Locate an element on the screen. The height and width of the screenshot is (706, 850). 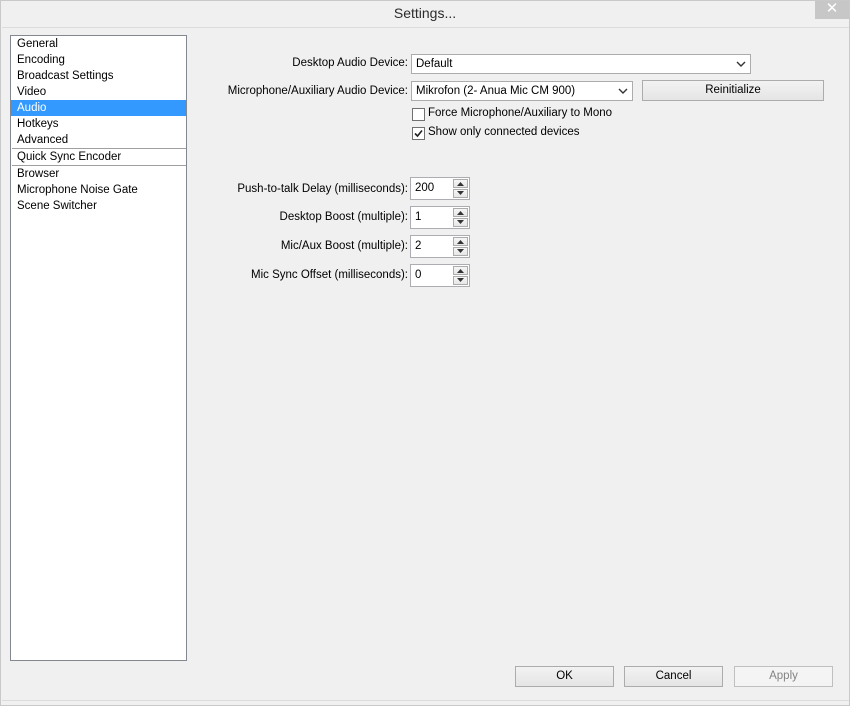
checkmark-icon is located at coordinates (418, 133).